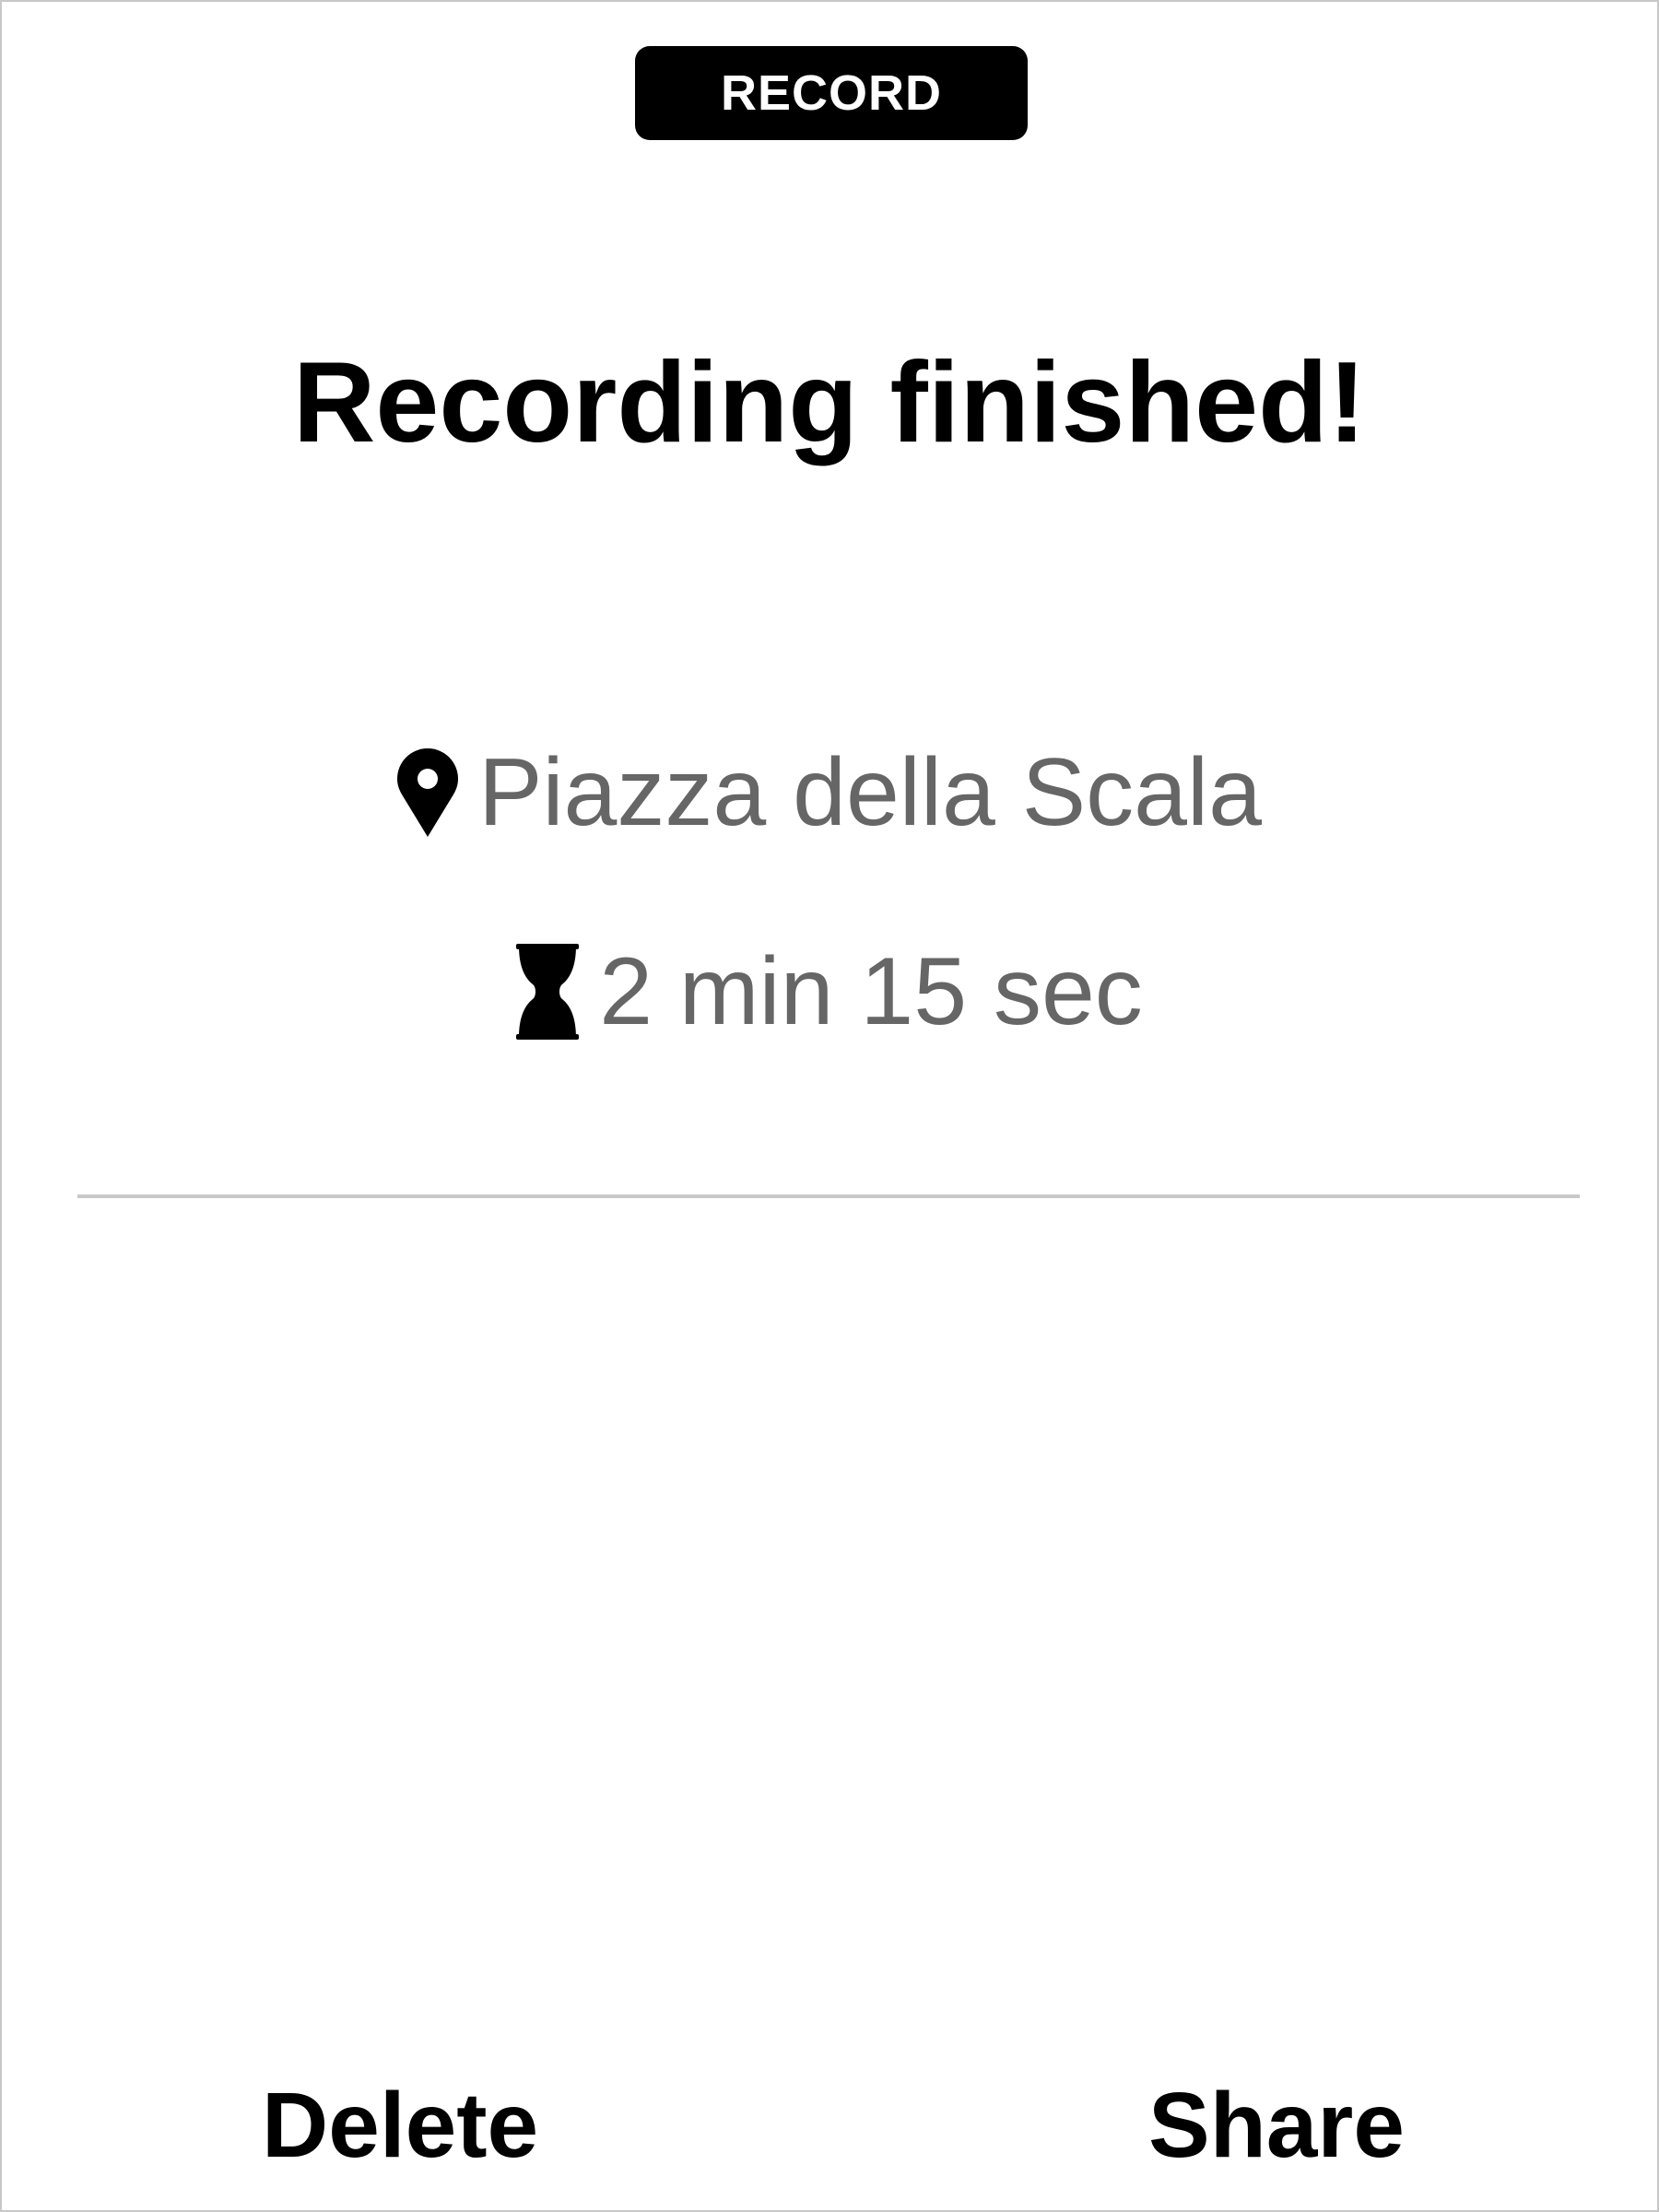 The width and height of the screenshot is (1659, 2212). I want to click on page-title: Recording finished!, so click(829, 402).